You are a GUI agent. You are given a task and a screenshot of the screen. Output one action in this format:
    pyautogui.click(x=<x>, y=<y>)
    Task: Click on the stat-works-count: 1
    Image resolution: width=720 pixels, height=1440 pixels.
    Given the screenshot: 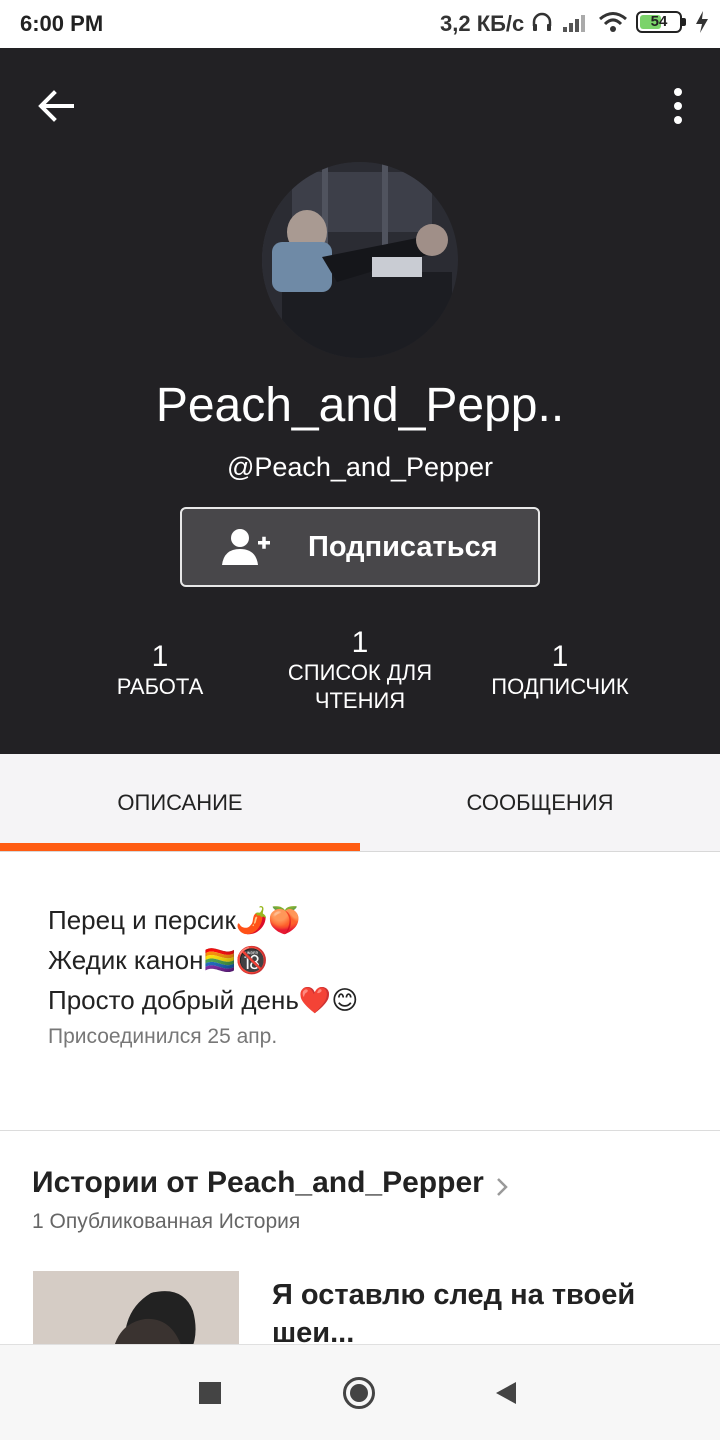 What is the action you would take?
    pyautogui.click(x=160, y=656)
    